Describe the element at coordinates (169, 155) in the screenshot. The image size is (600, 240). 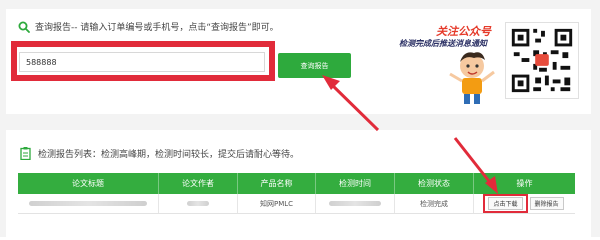
I see `report-list-heading-text: 检测报告列表：检测高峰期，检测时间较长，提交后请耐心等待。` at that location.